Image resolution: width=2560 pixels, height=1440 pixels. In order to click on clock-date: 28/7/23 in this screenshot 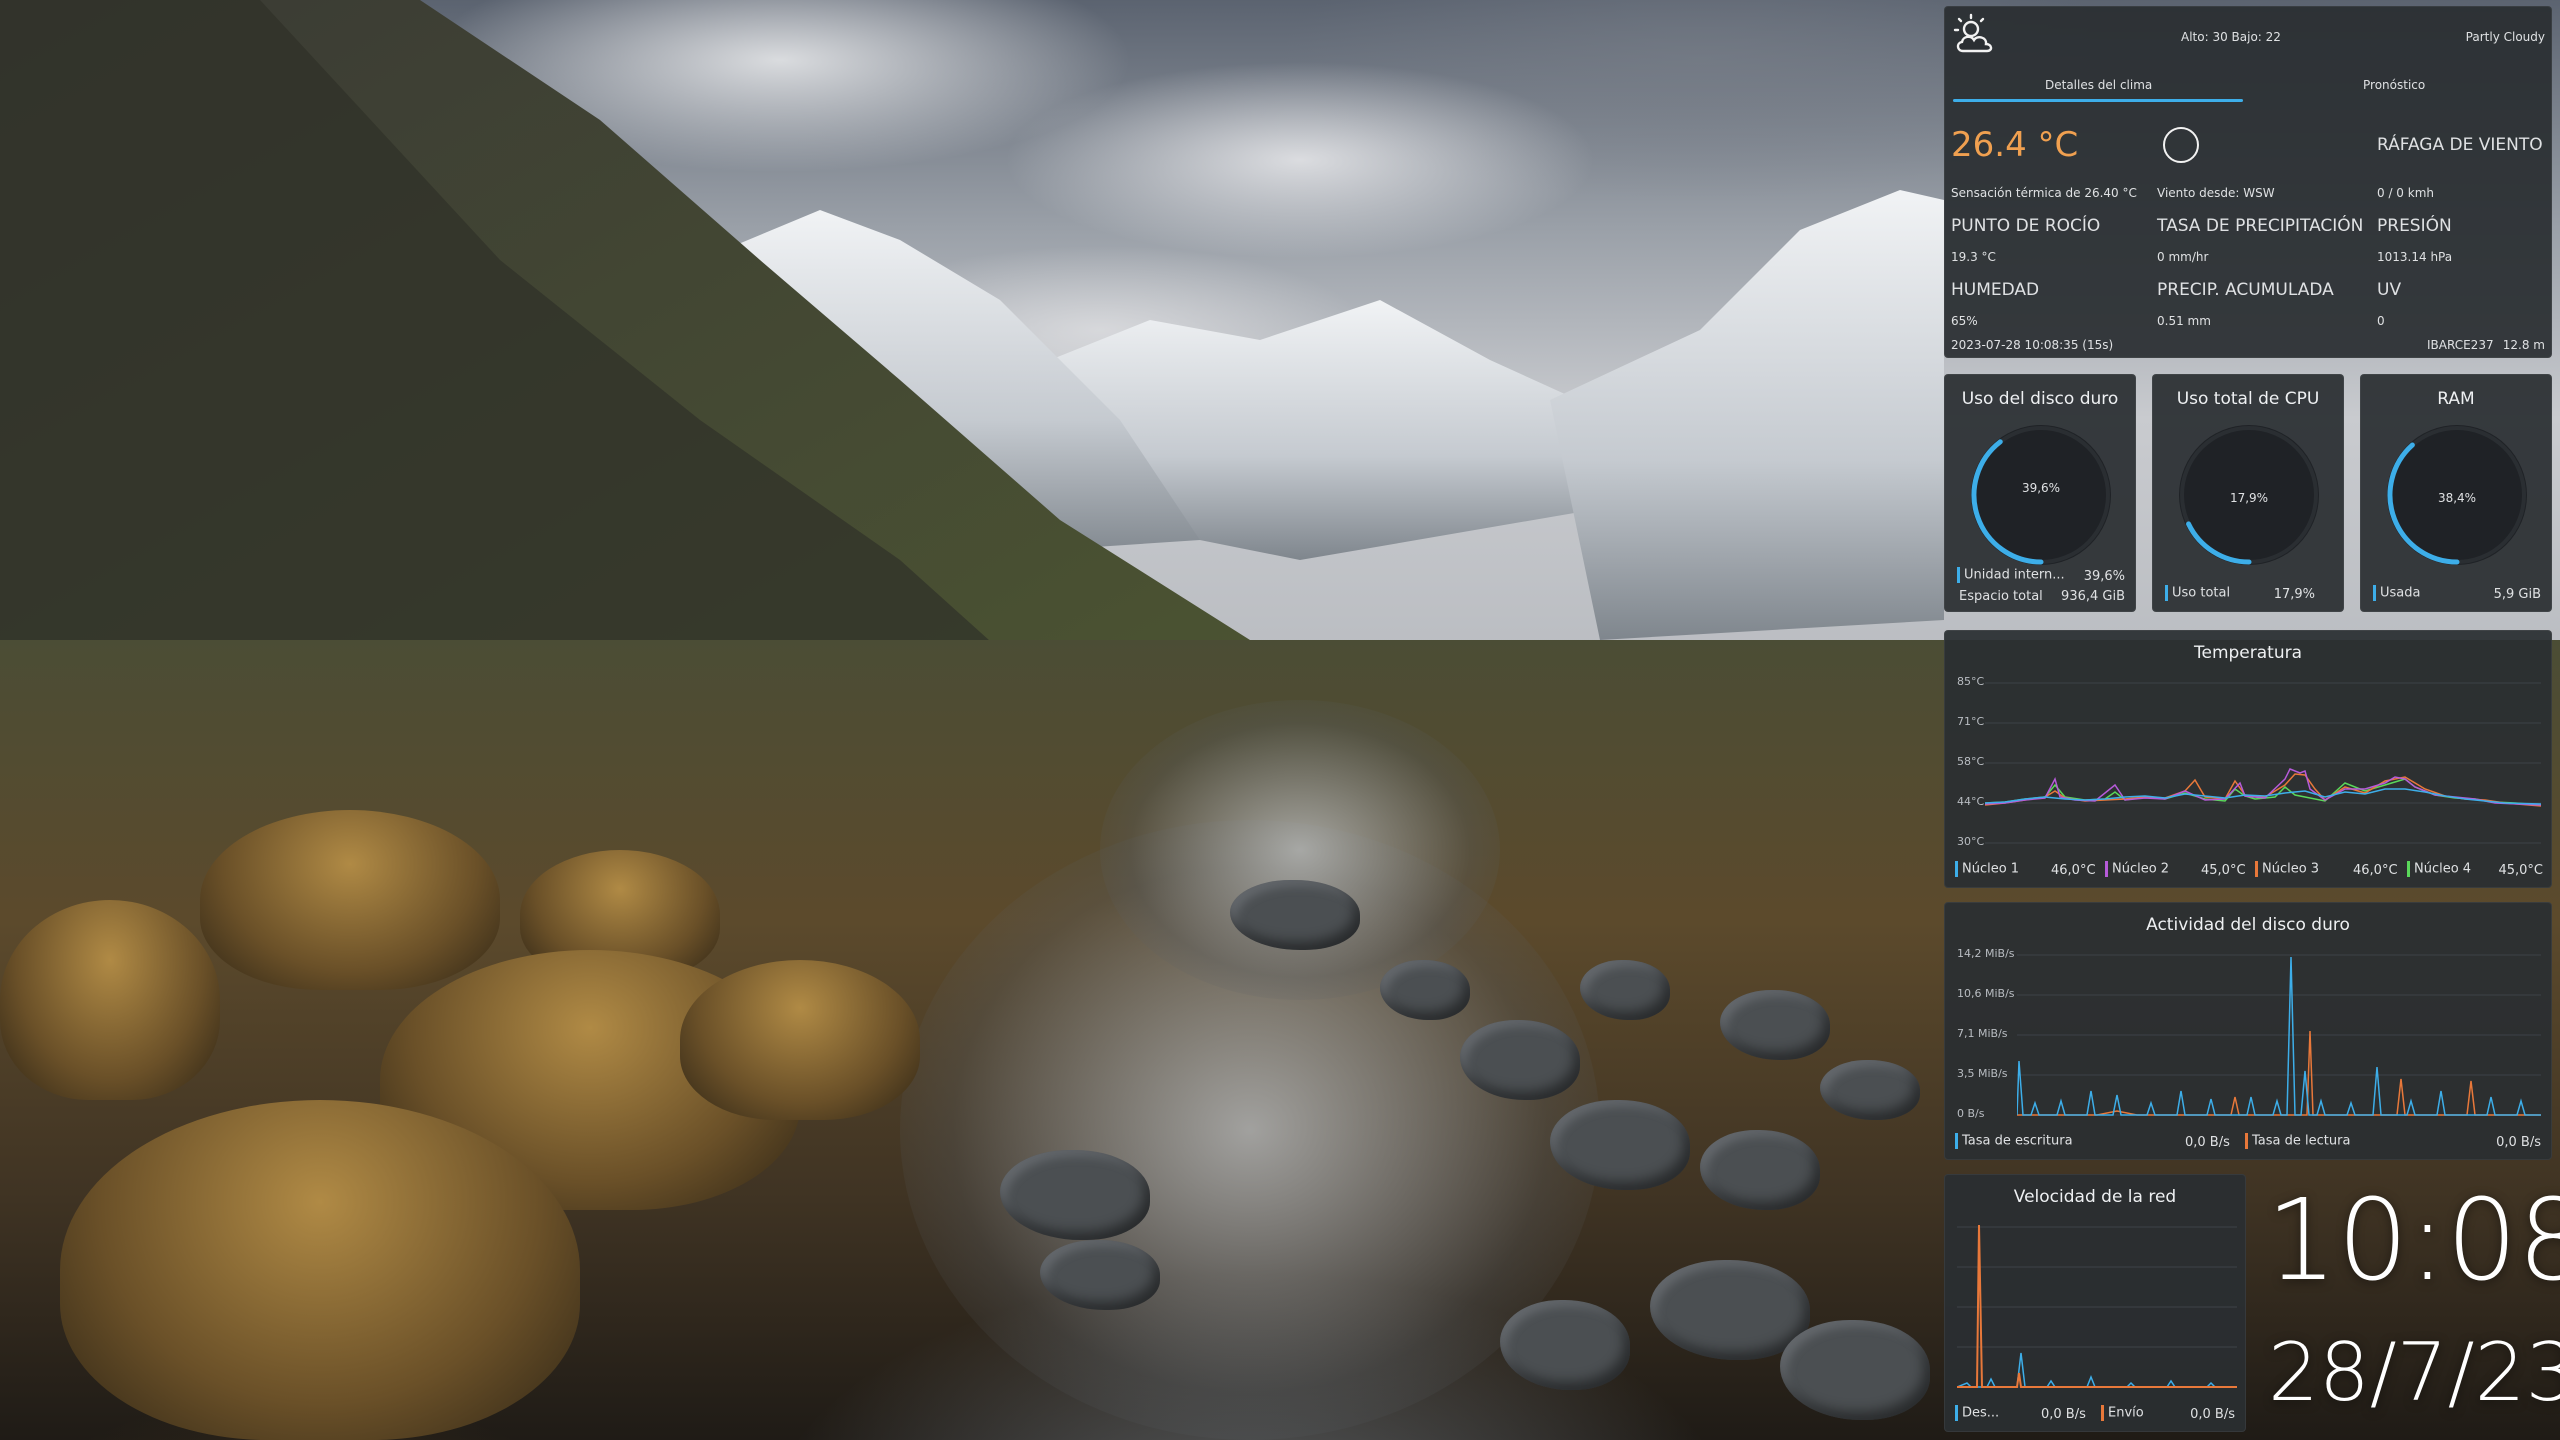, I will do `click(2414, 1372)`.